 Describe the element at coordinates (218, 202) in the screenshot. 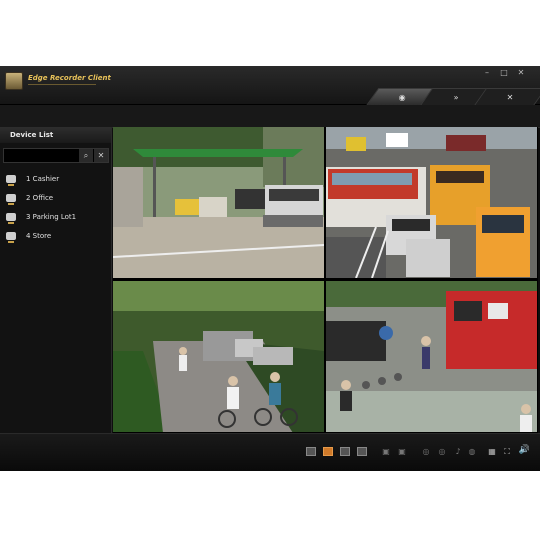

I see `parking-gate-feed` at that location.